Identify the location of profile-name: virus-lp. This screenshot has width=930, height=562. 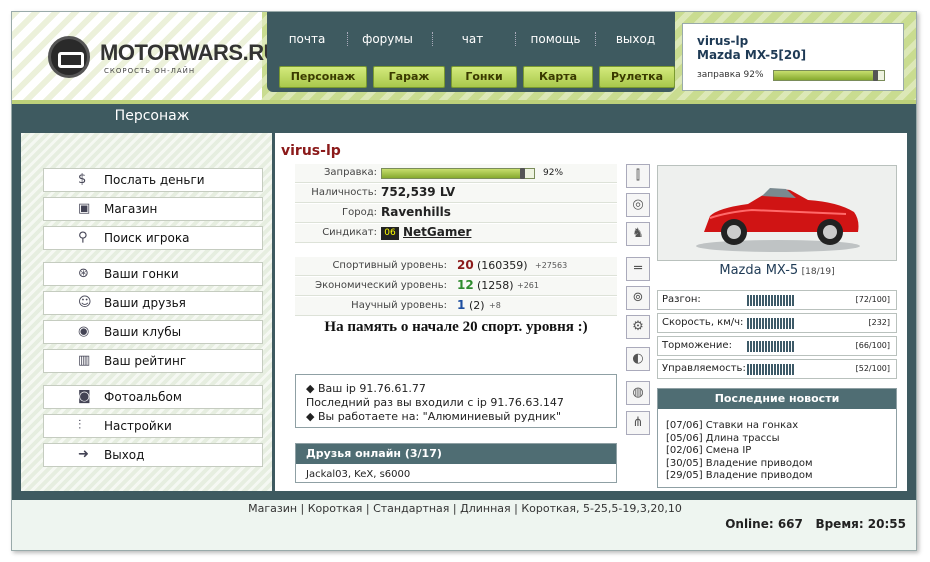
(311, 151).